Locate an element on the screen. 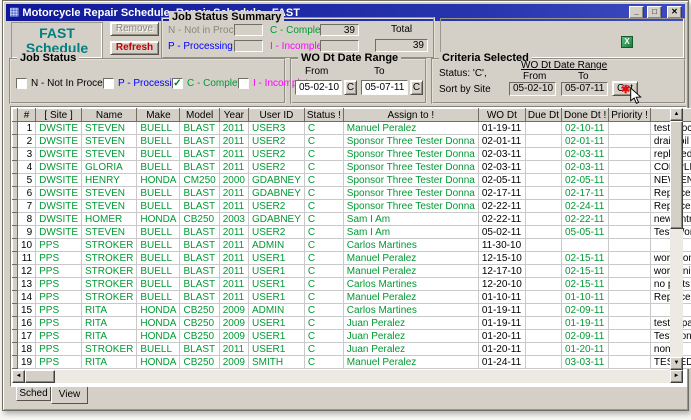  checkbox-processing: P - Processing is located at coordinates (143, 83).